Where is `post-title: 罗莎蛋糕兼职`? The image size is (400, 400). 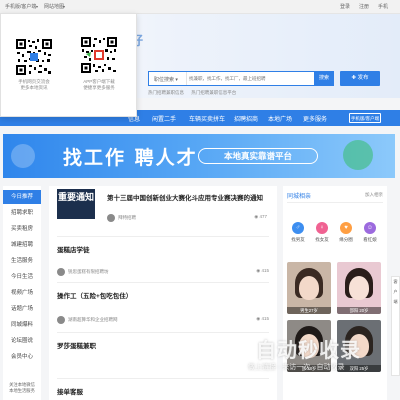
post-title: 罗莎蛋糕兼职 is located at coordinates (164, 345).